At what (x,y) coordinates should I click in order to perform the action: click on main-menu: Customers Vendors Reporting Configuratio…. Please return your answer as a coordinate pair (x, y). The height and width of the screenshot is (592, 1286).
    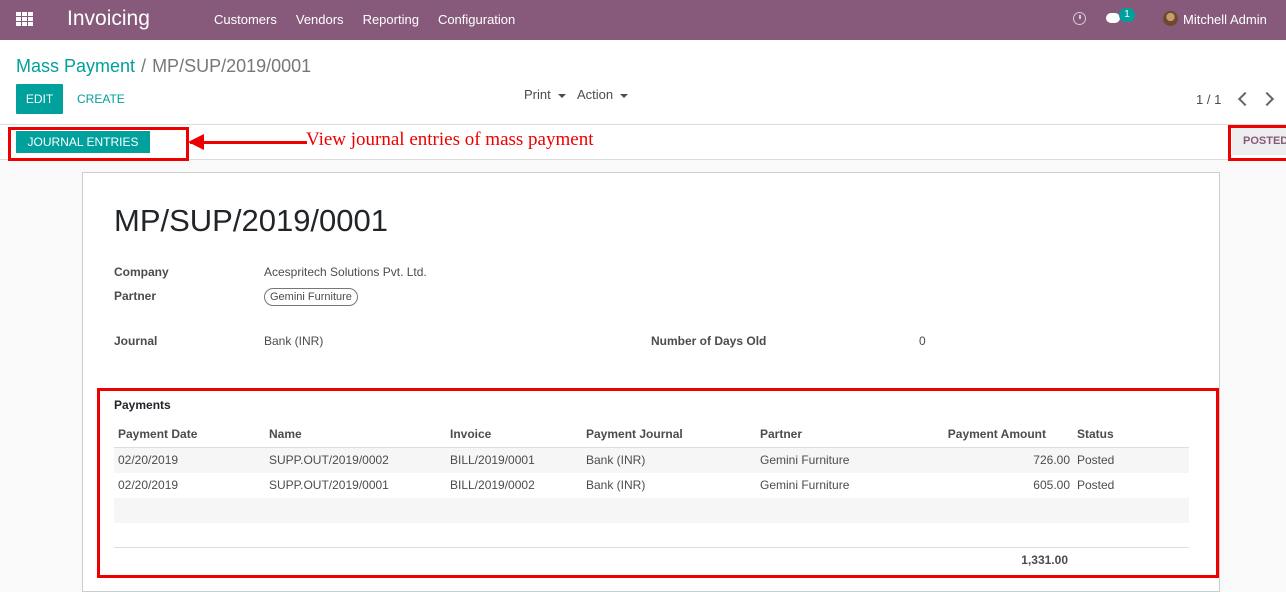
    Looking at the image, I should click on (374, 19).